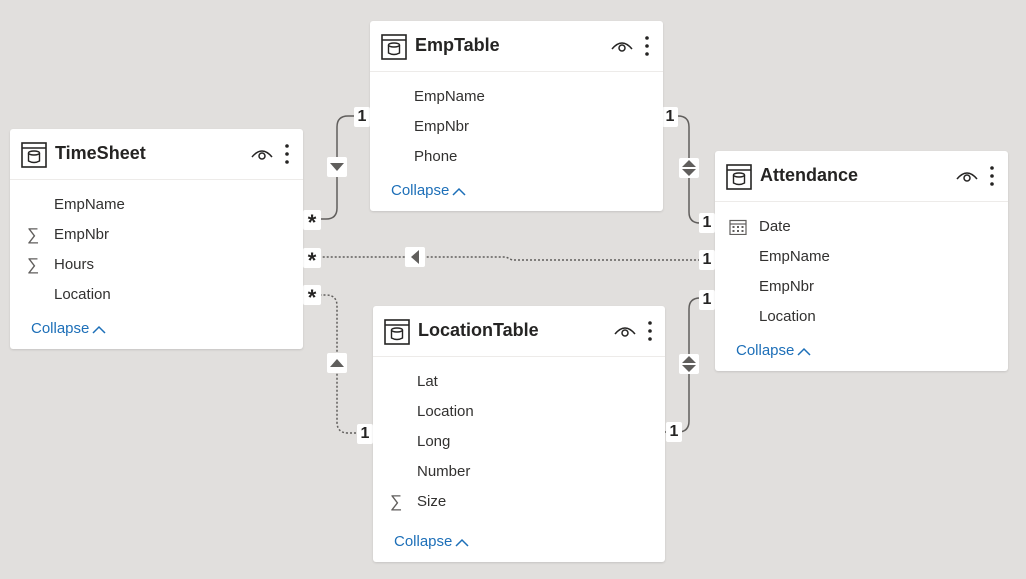  I want to click on filter-direction-up-icon, so click(337, 363).